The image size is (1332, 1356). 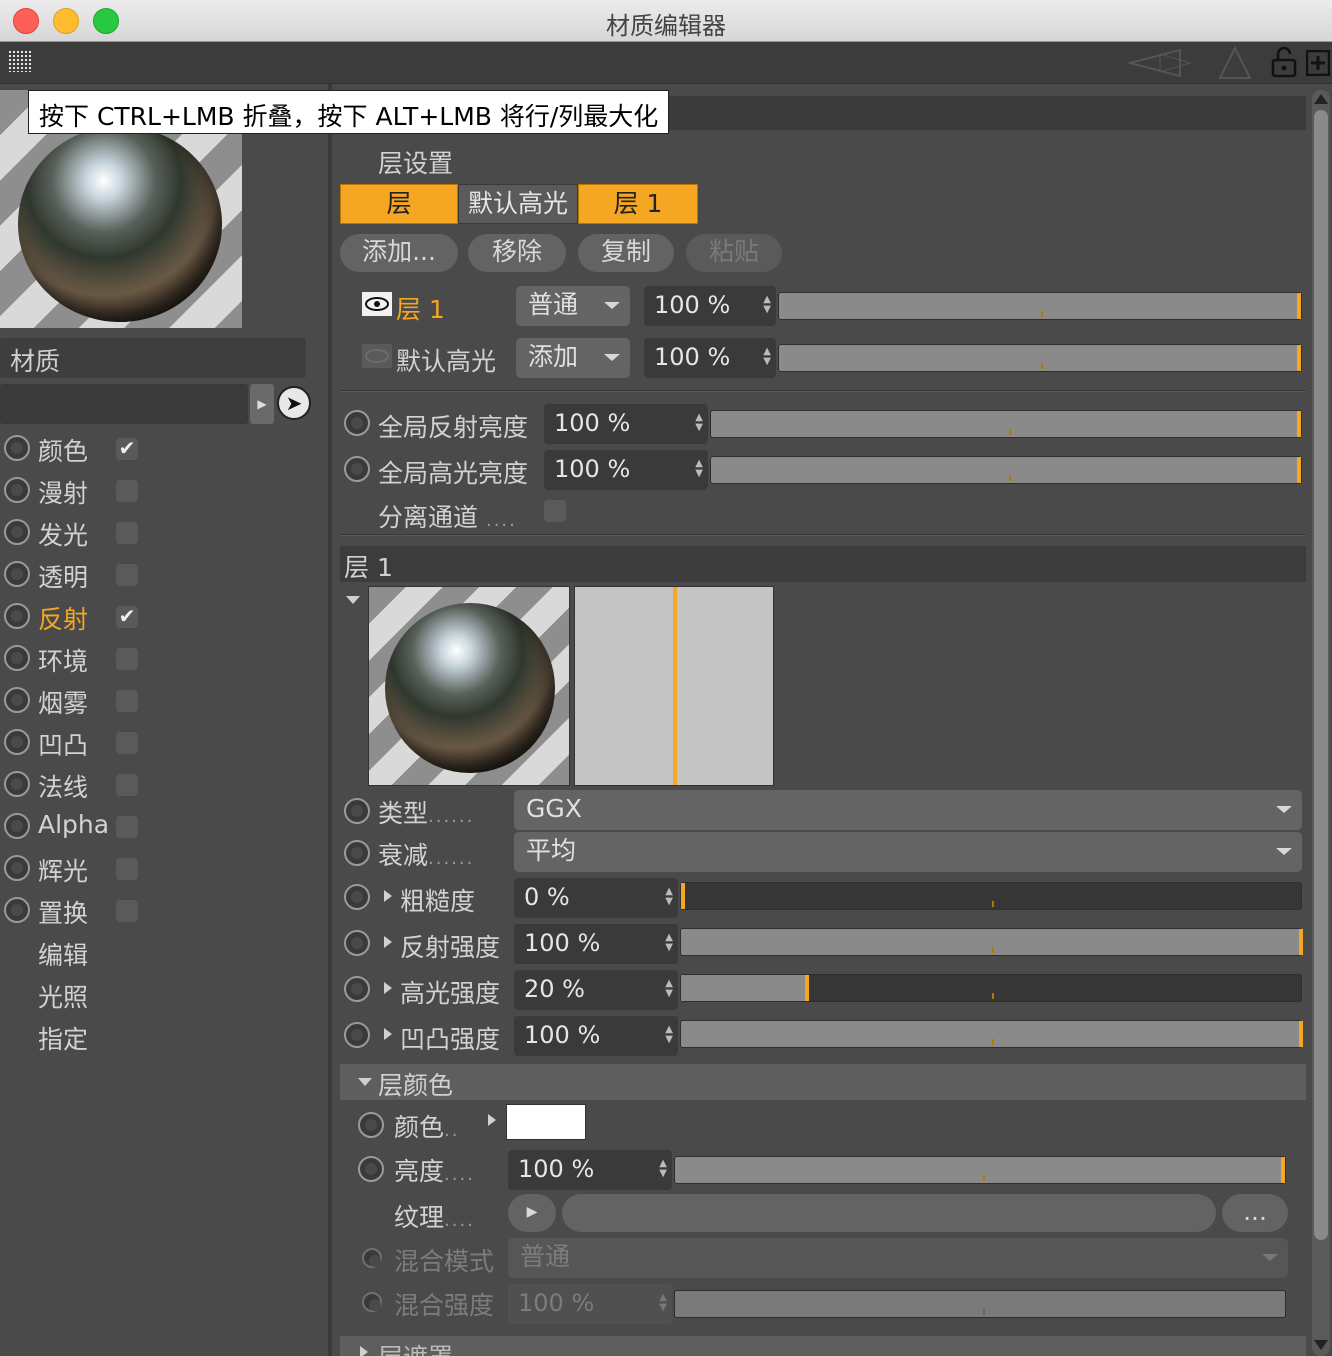 I want to click on channel-label: 颜色, so click(x=63, y=450).